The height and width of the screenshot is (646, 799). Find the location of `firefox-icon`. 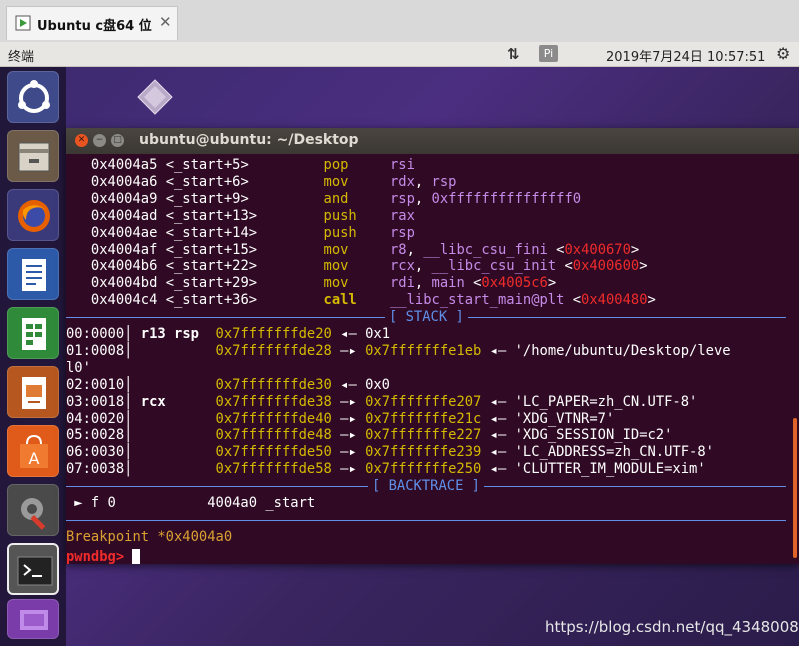

firefox-icon is located at coordinates (34, 216).